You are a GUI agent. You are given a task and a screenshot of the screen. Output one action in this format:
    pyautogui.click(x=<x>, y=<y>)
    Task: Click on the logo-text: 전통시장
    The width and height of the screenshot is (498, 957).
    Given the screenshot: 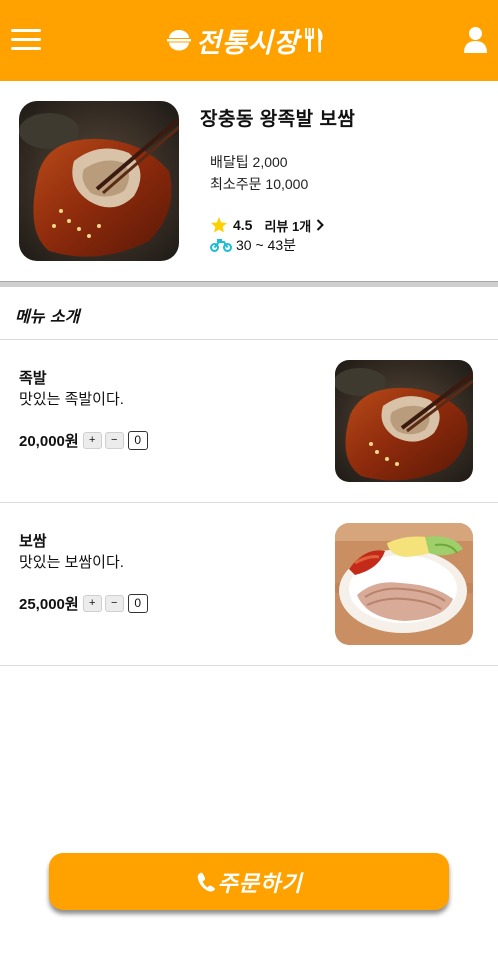 What is the action you would take?
    pyautogui.click(x=248, y=43)
    